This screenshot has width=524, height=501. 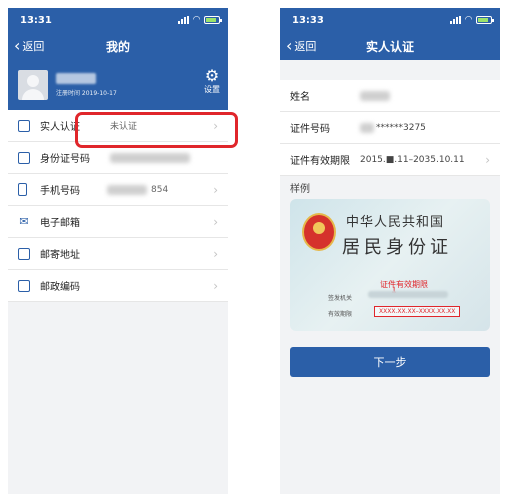 I want to click on menu-item-phone: 手机号码 854 ›, so click(x=118, y=190).